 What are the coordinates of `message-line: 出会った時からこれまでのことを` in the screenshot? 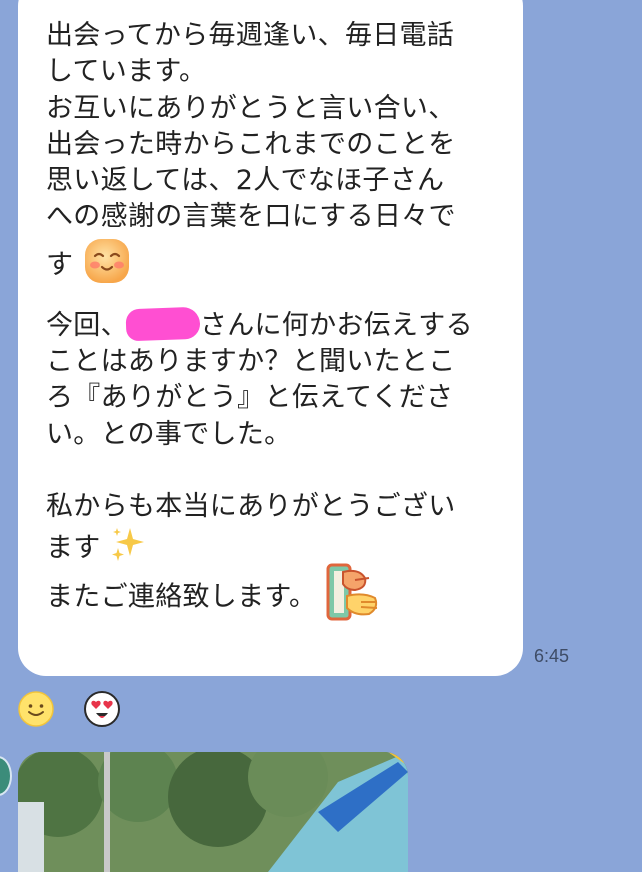 It's located at (251, 144).